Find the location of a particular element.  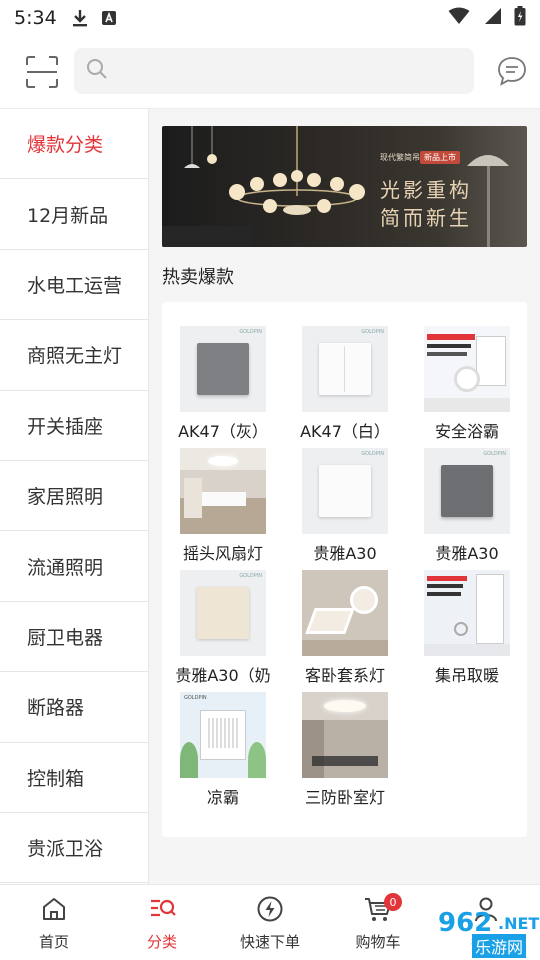

product-name: 集吊取暖 is located at coordinates (466, 675).